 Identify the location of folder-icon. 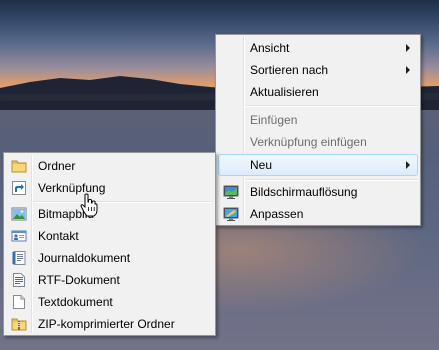
(19, 166).